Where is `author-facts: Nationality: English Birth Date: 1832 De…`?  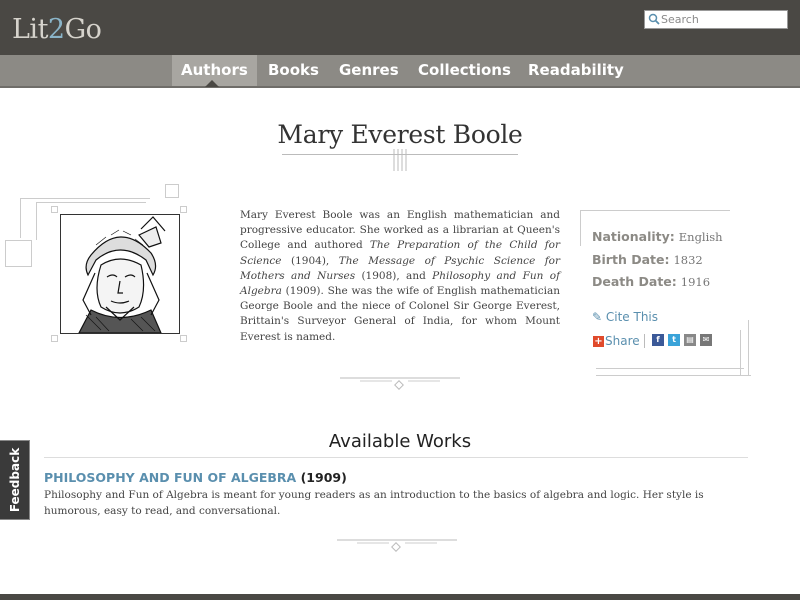 author-facts: Nationality: English Birth Date: 1832 De… is located at coordinates (657, 260).